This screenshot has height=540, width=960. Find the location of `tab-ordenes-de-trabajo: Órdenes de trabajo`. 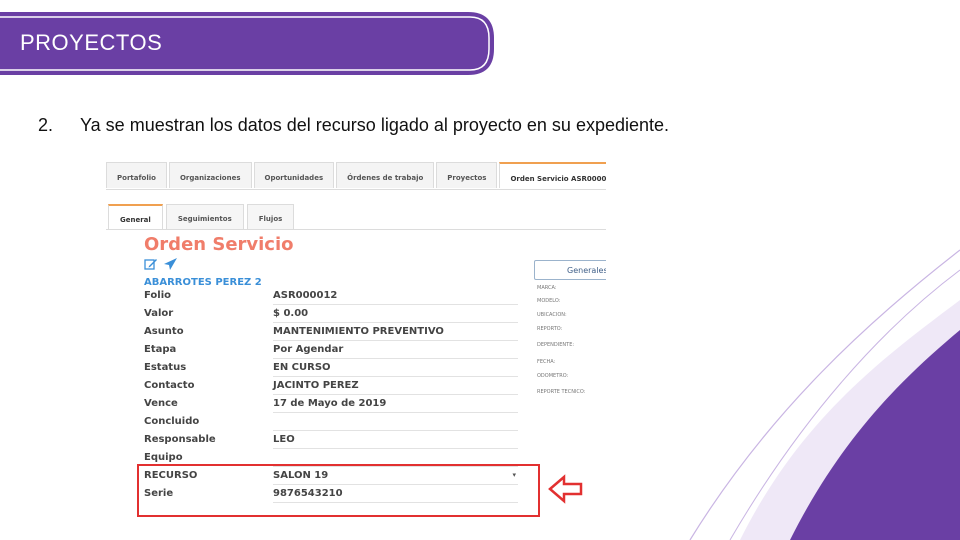

tab-ordenes-de-trabajo: Órdenes de trabajo is located at coordinates (385, 175).